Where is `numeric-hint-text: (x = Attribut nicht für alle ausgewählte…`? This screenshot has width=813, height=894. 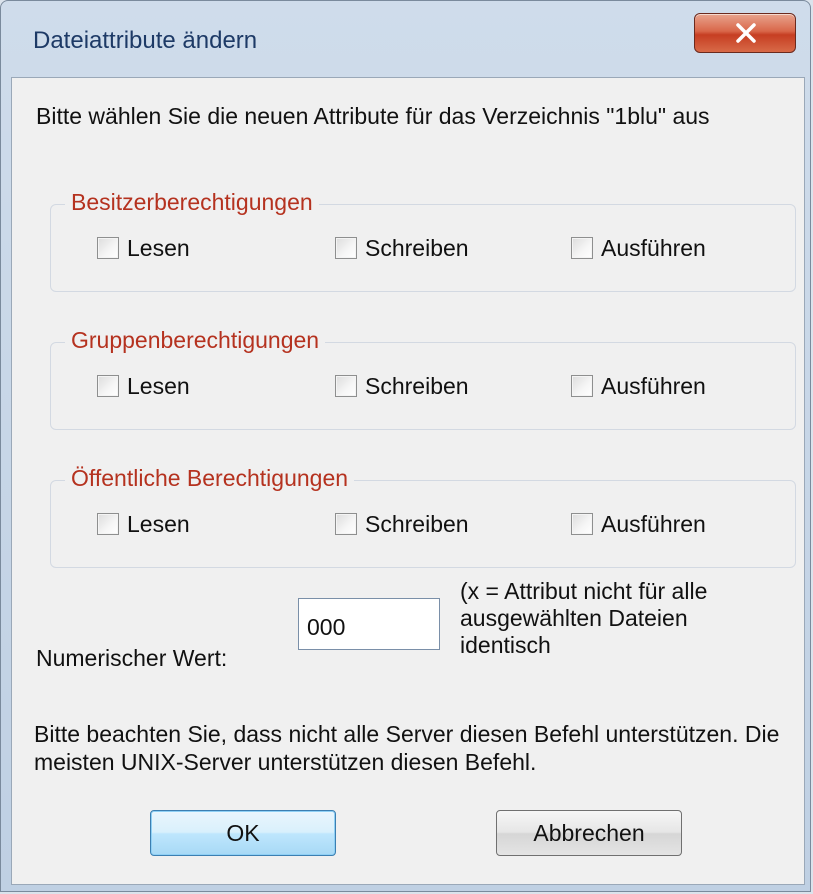 numeric-hint-text: (x = Attribut nicht für alle ausgewählte… is located at coordinates (584, 618).